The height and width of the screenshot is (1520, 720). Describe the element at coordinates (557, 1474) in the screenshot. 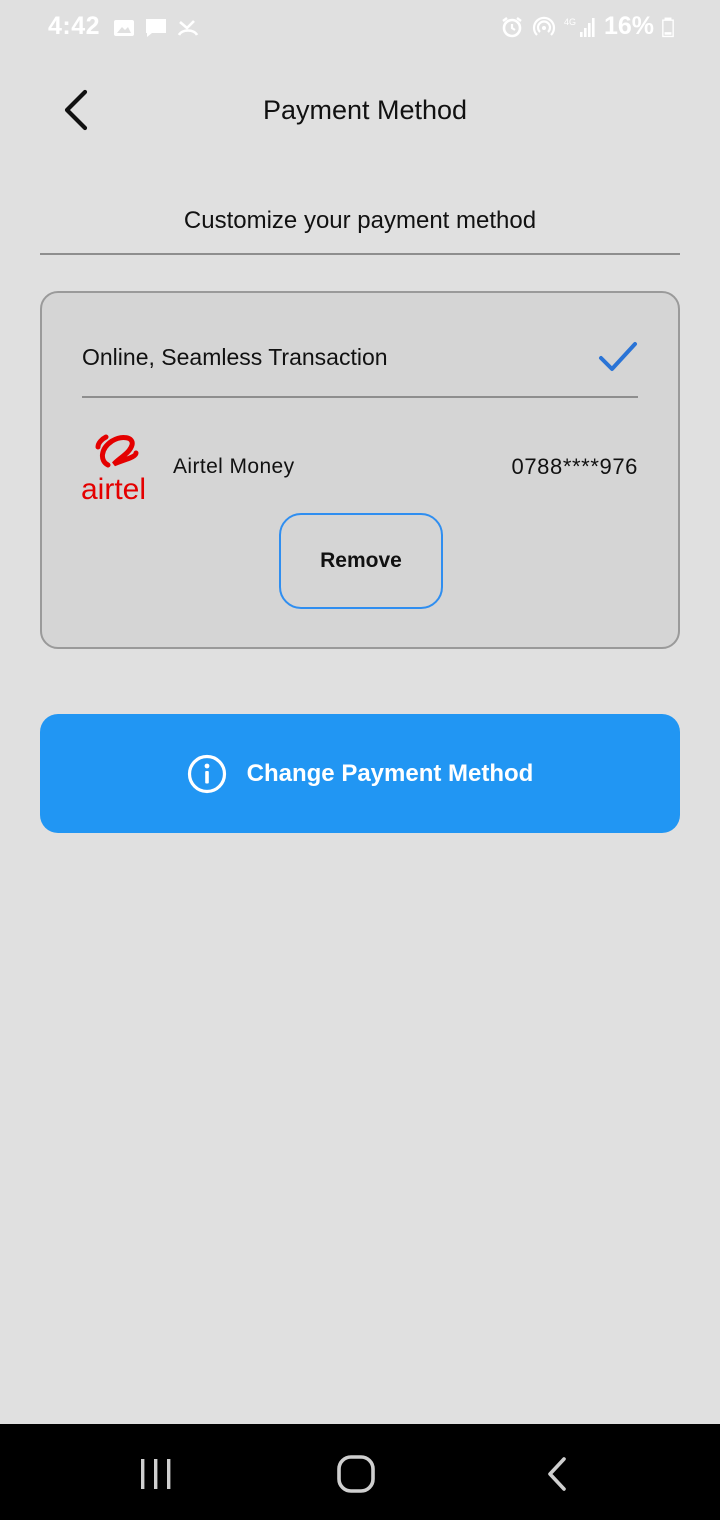

I see `back-icon` at that location.